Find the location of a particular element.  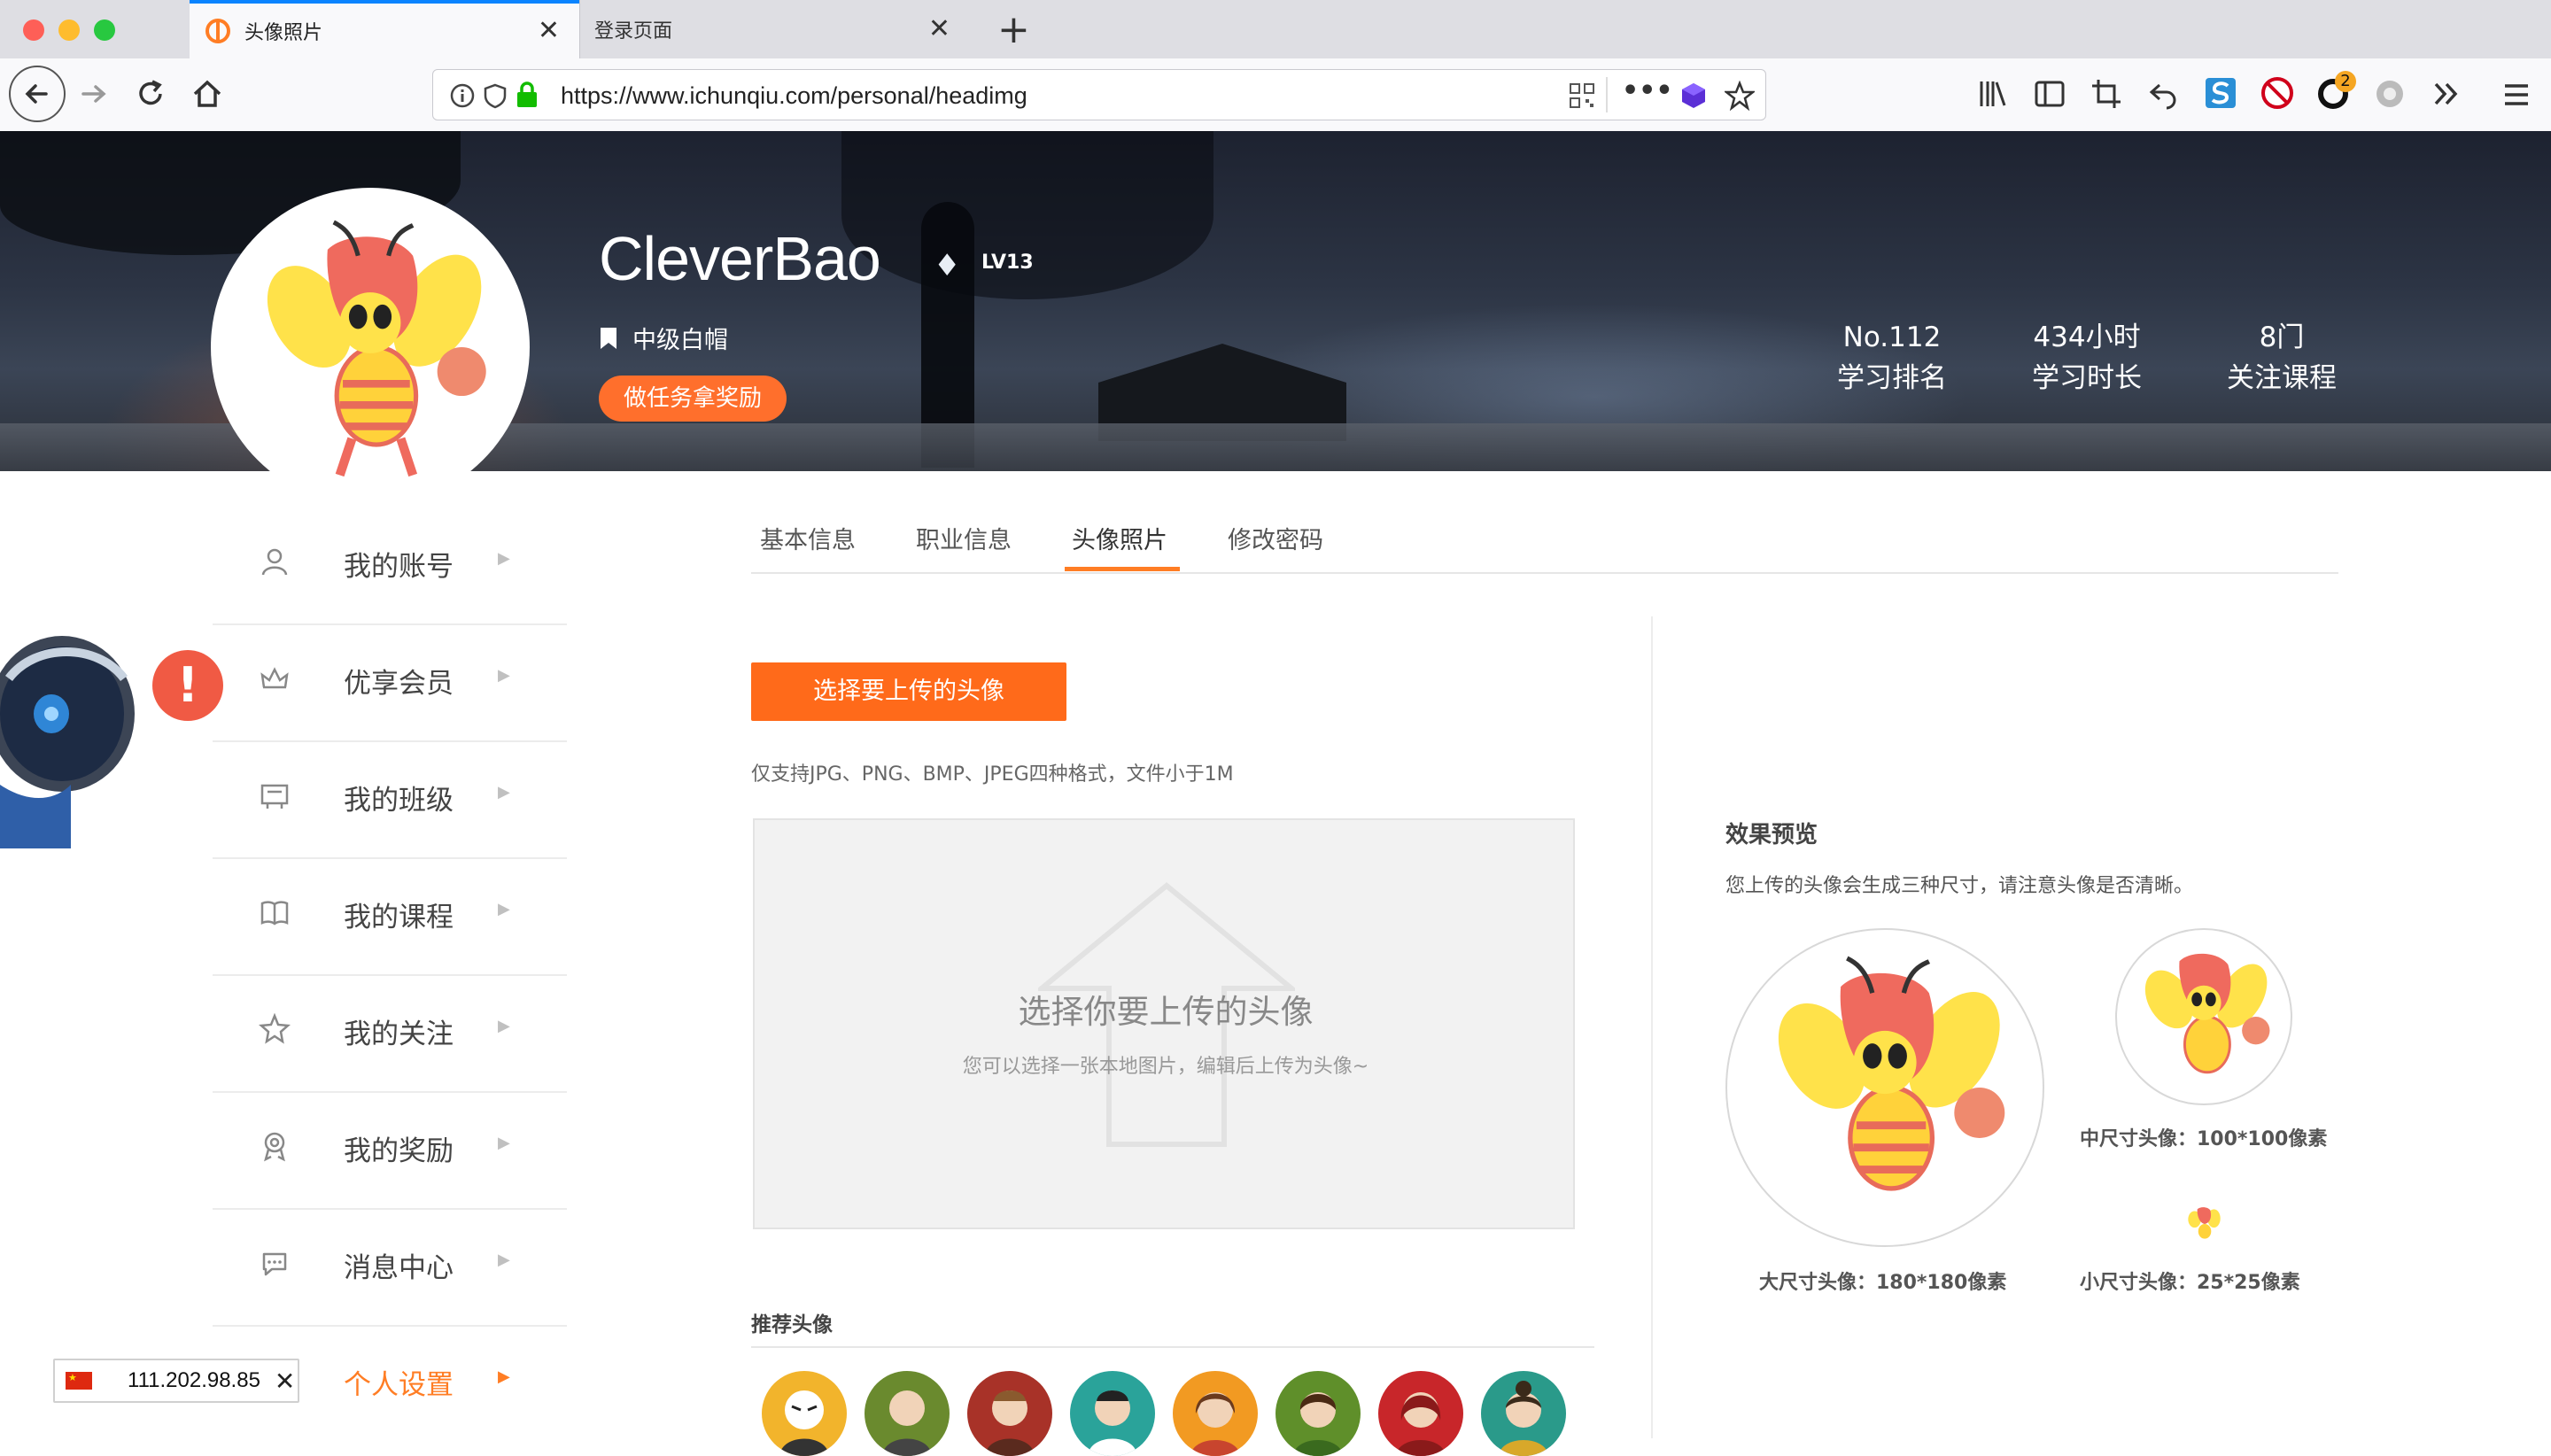

hamburger-menu-icon is located at coordinates (2517, 95).